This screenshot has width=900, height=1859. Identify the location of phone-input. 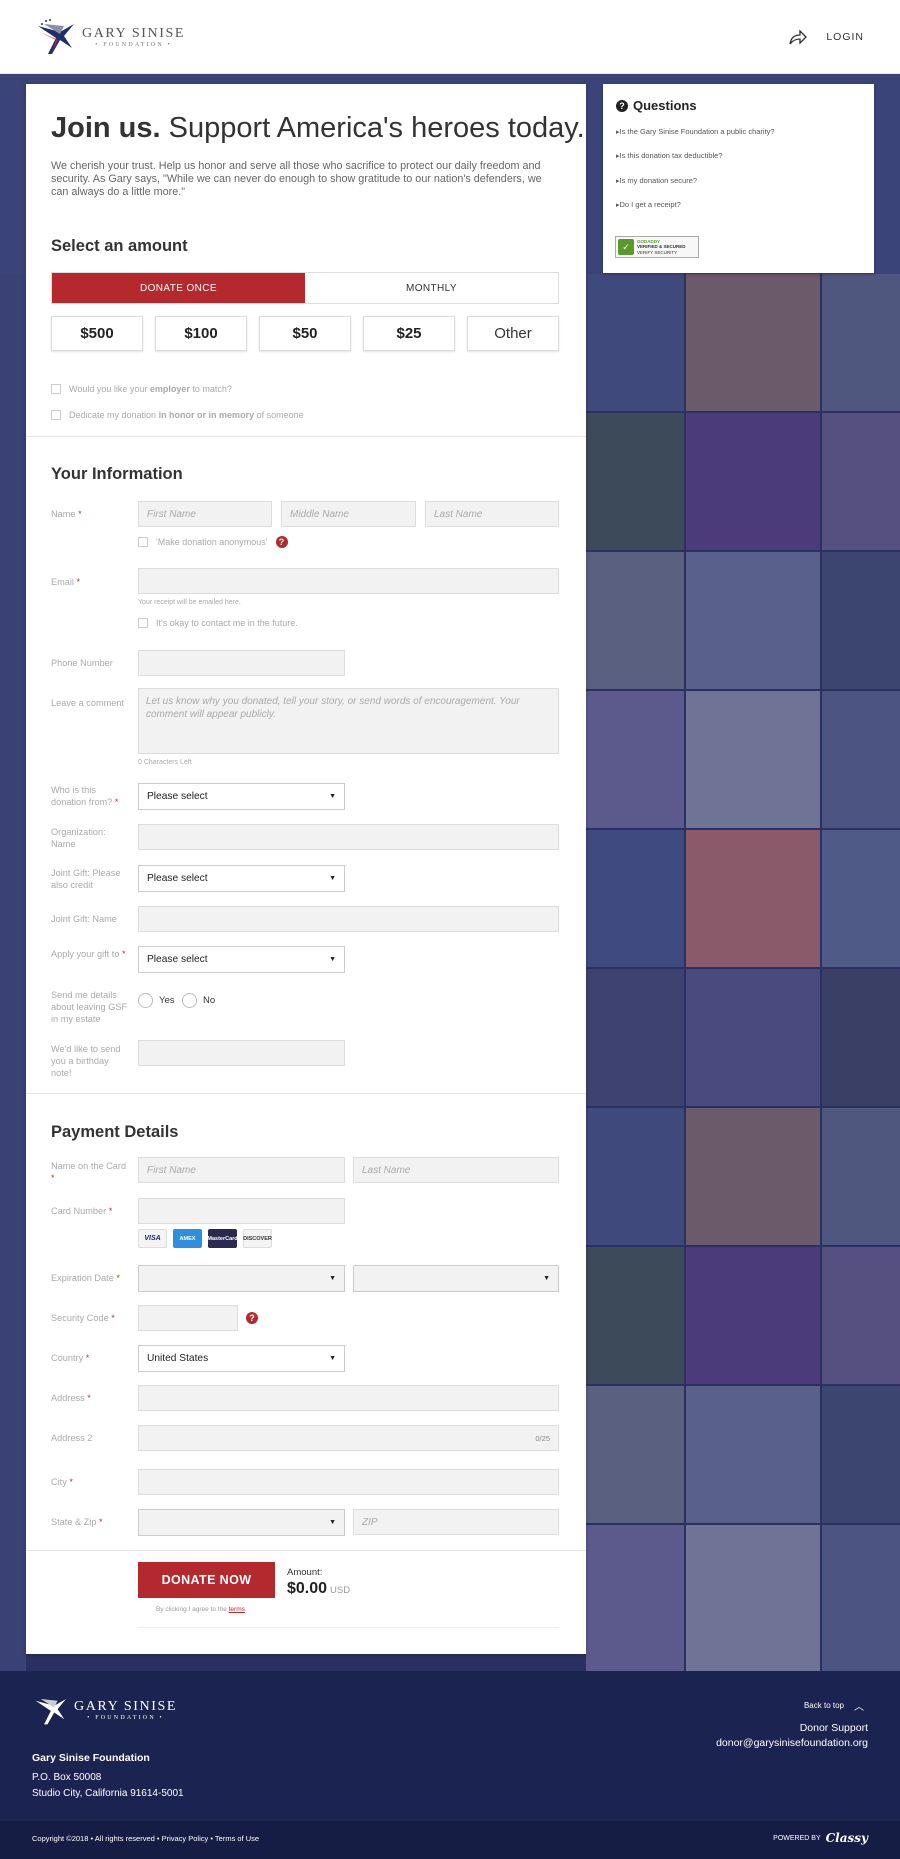
(241, 663).